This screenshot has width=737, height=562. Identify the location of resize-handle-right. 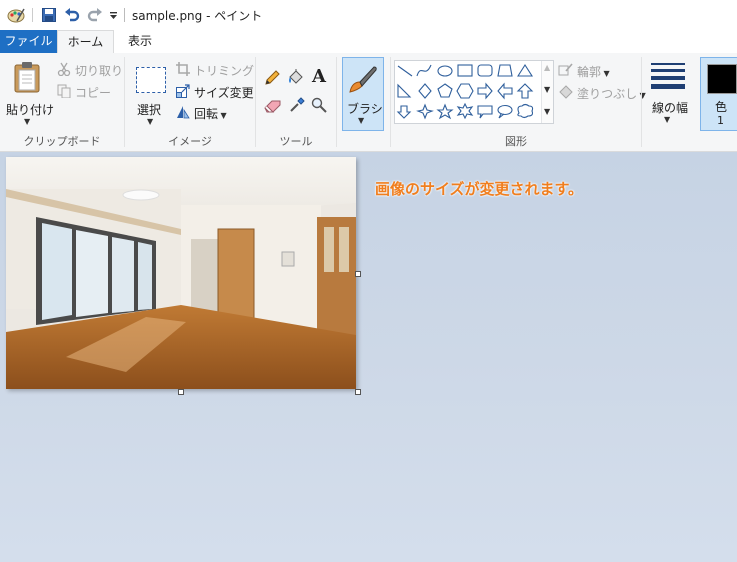
(358, 274).